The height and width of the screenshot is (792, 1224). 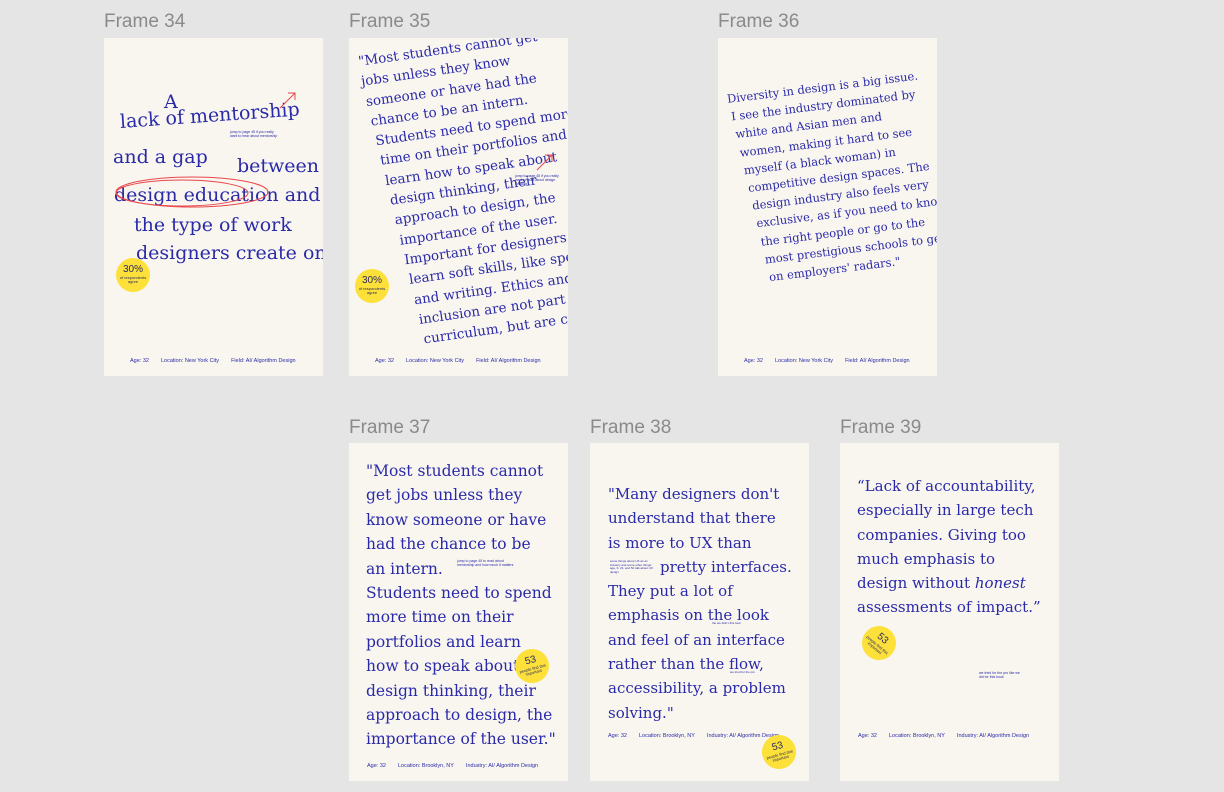 What do you see at coordinates (916, 583) in the screenshot?
I see `quote-line: design without` at bounding box center [916, 583].